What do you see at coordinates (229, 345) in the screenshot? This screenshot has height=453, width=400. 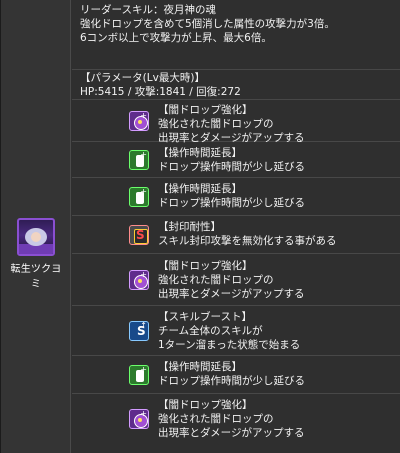 I see `awakening-desc-line2: 1ターン溜まった状態で始まる` at bounding box center [229, 345].